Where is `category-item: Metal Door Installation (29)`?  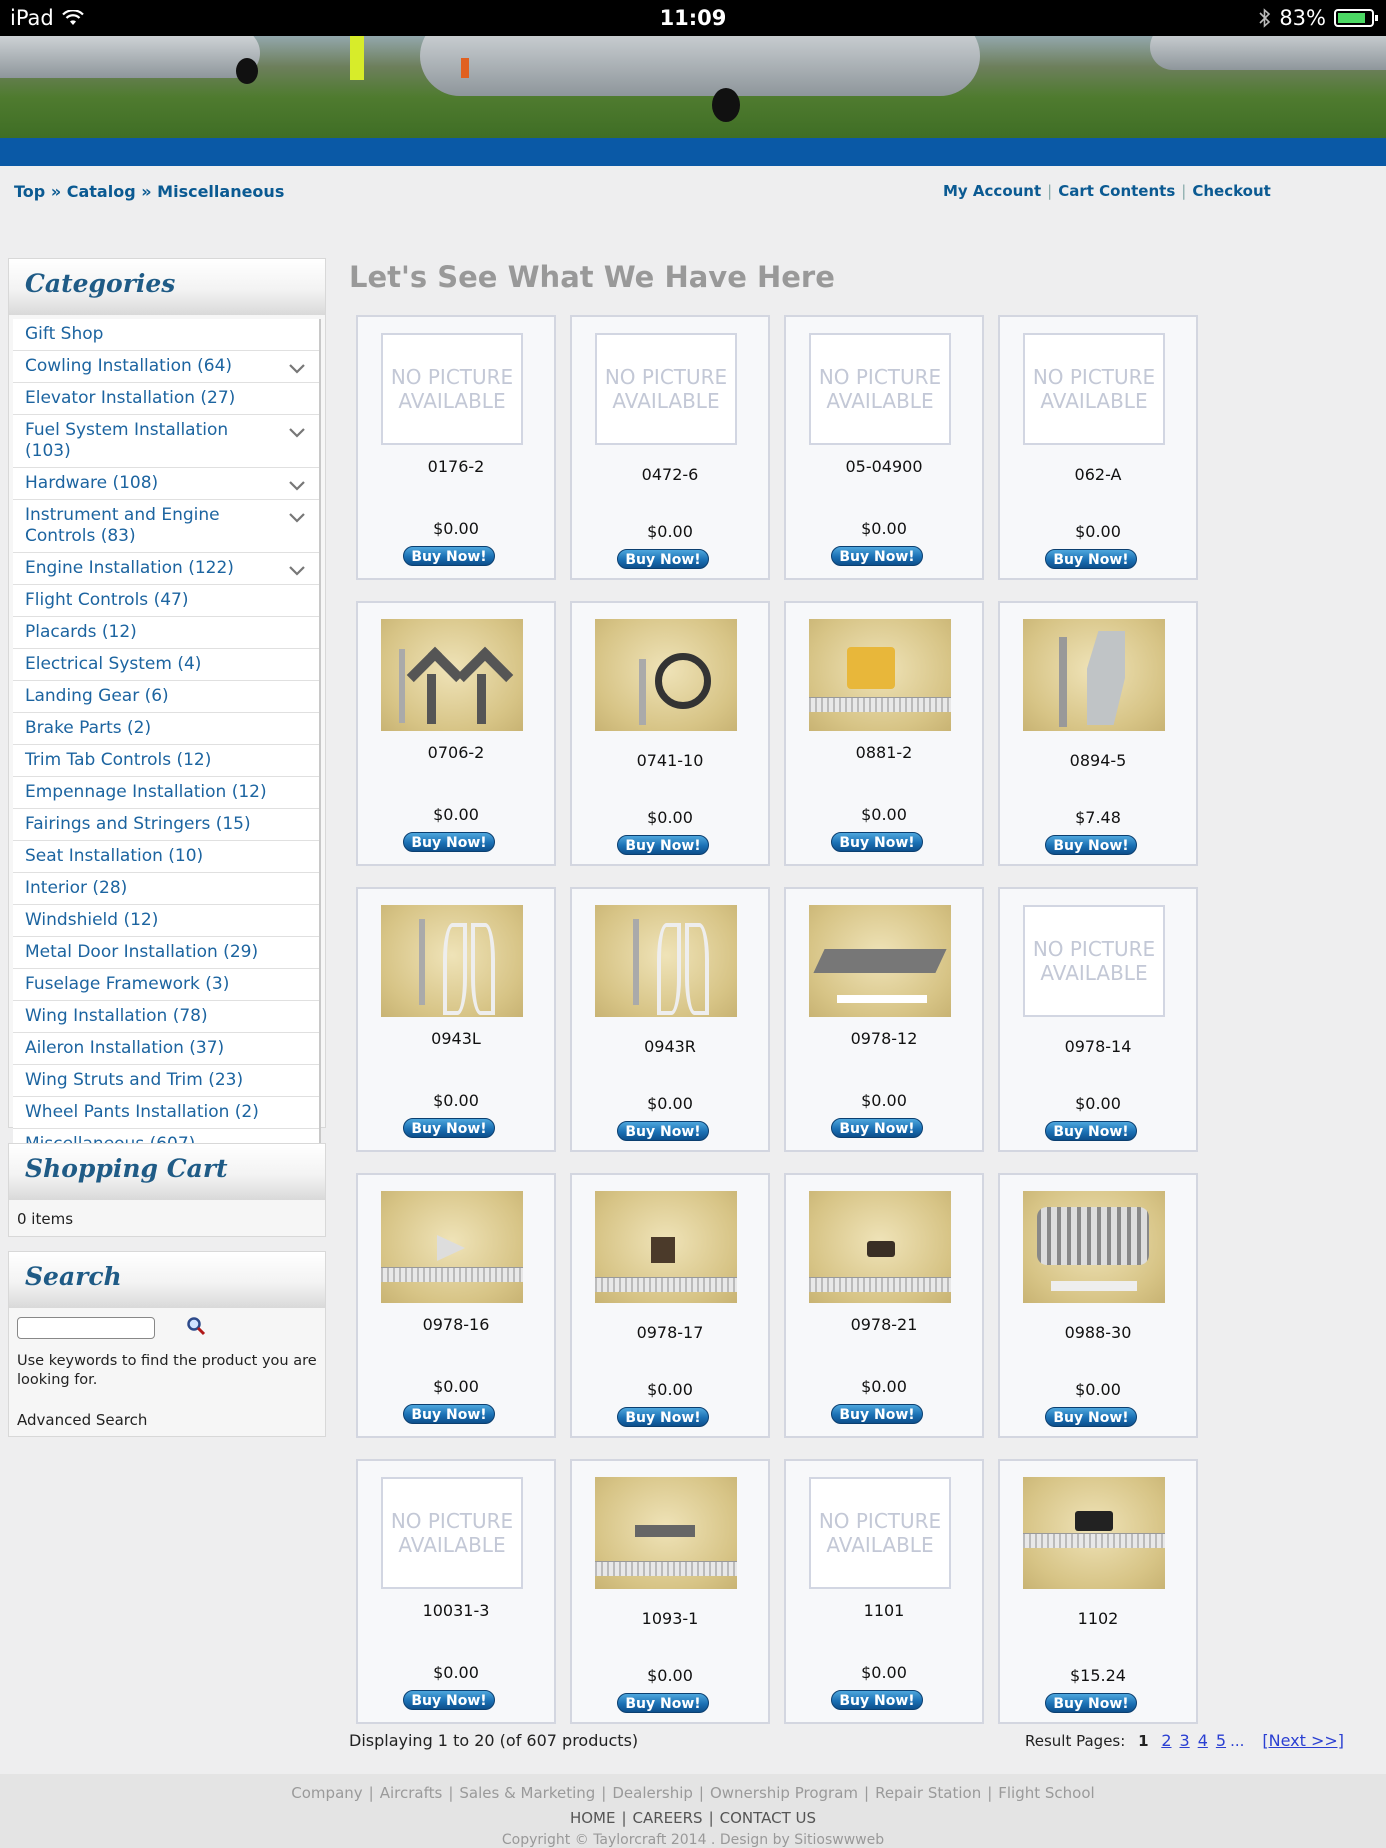
category-item: Metal Door Installation (29) is located at coordinates (166, 953).